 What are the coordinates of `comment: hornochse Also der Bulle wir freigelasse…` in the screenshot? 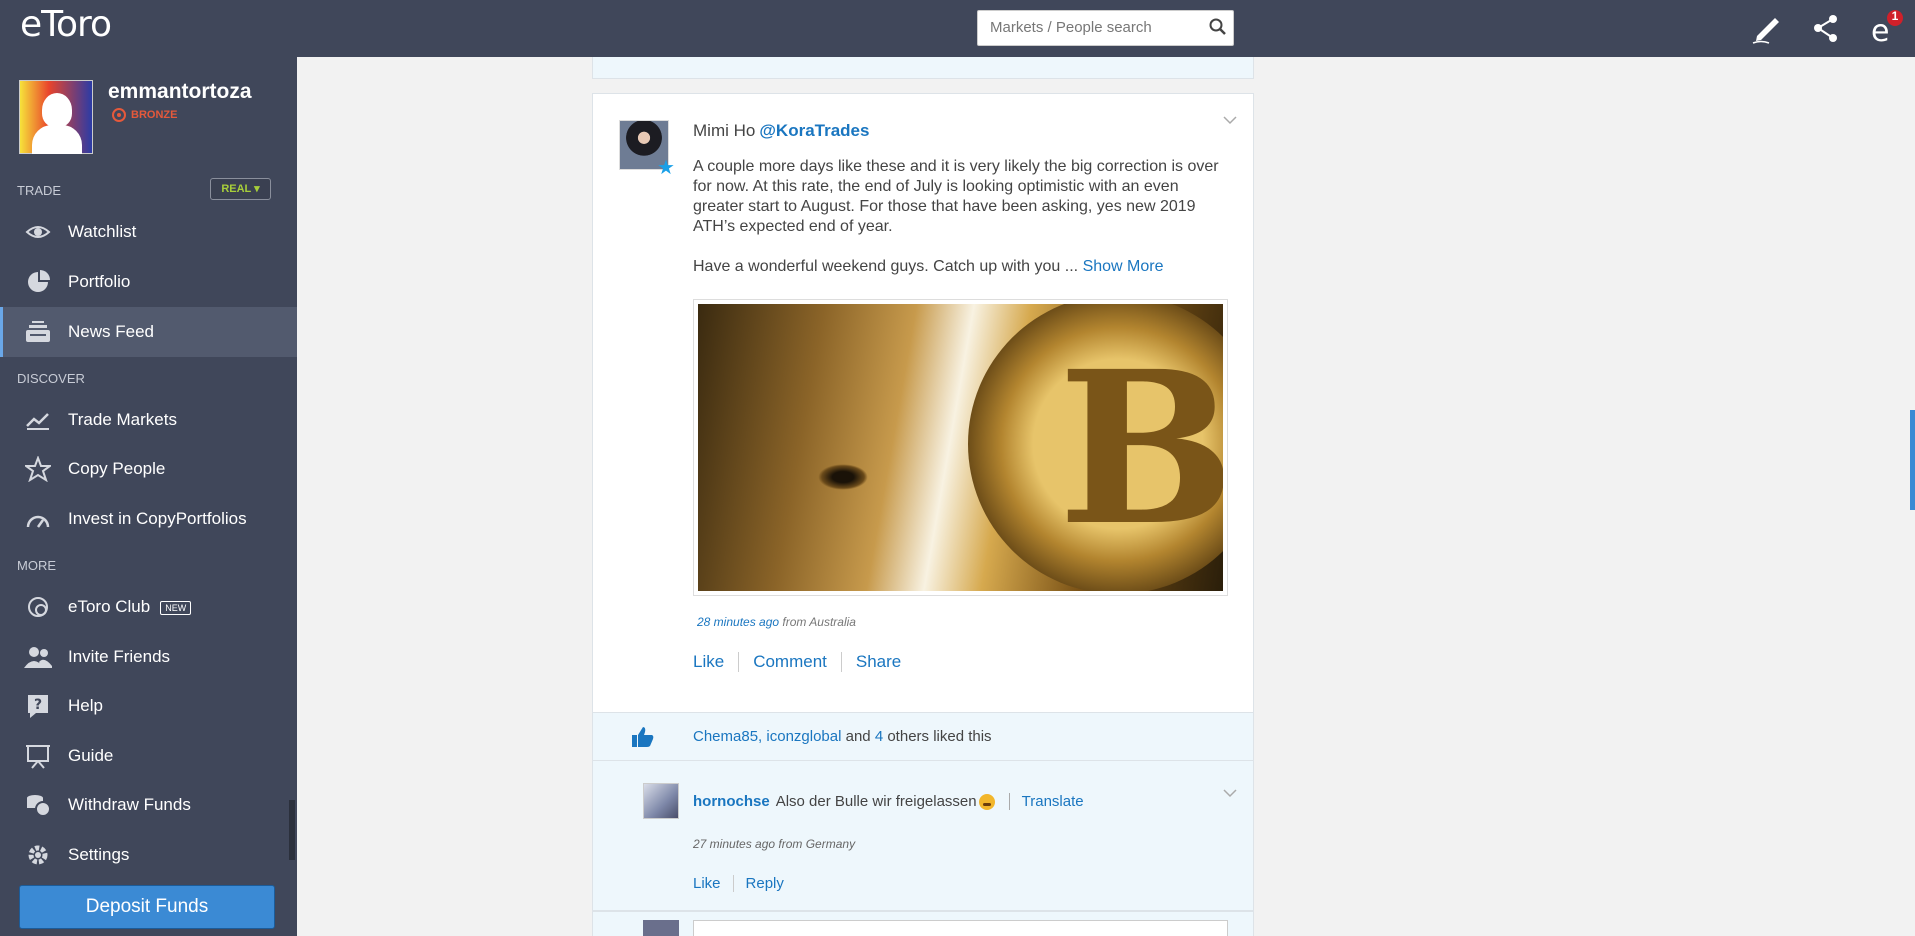 It's located at (923, 836).